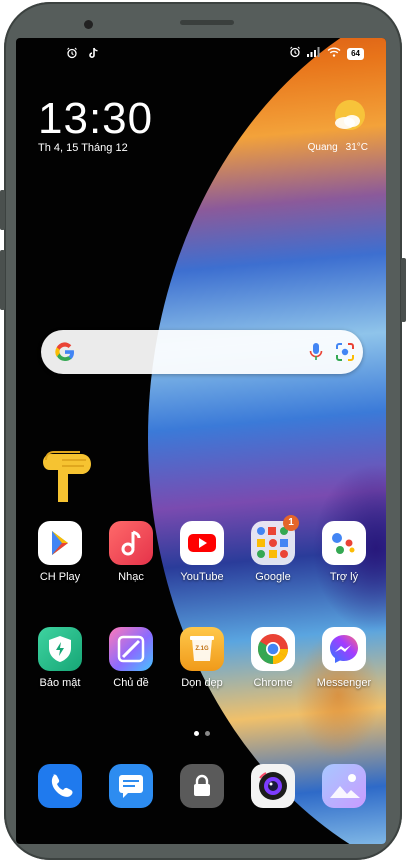 The width and height of the screenshot is (406, 864). Describe the element at coordinates (334, 53) in the screenshot. I see `wifi-icon` at that location.